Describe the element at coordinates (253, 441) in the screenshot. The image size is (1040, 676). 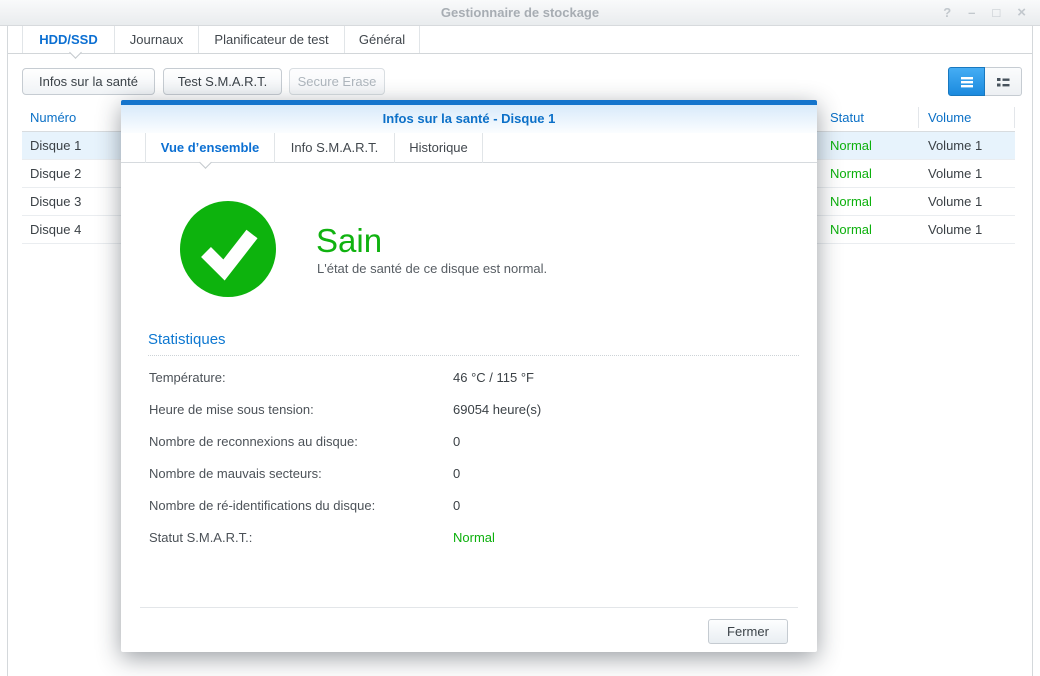
I see `stat-label: Nombre de reconnexions au disque:` at that location.